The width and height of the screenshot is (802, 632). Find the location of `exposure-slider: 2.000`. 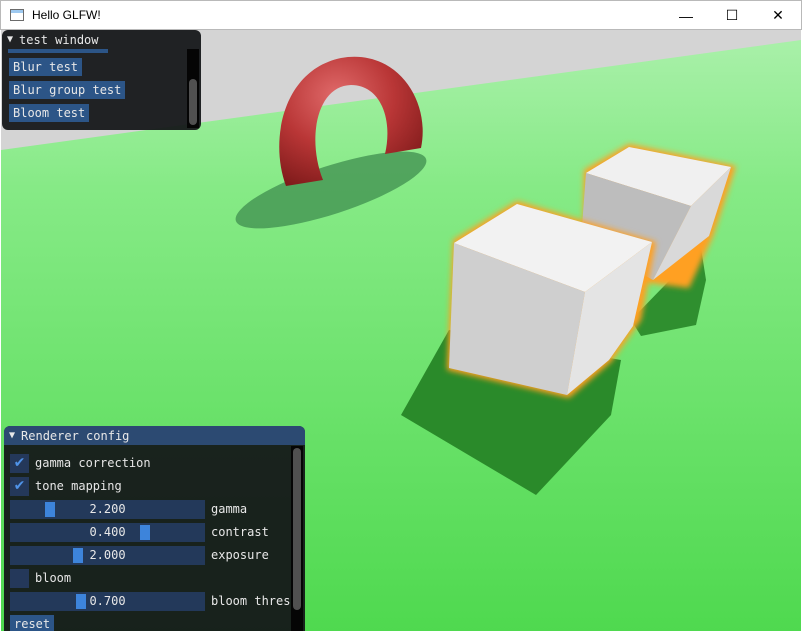

exposure-slider: 2.000 is located at coordinates (107, 555).